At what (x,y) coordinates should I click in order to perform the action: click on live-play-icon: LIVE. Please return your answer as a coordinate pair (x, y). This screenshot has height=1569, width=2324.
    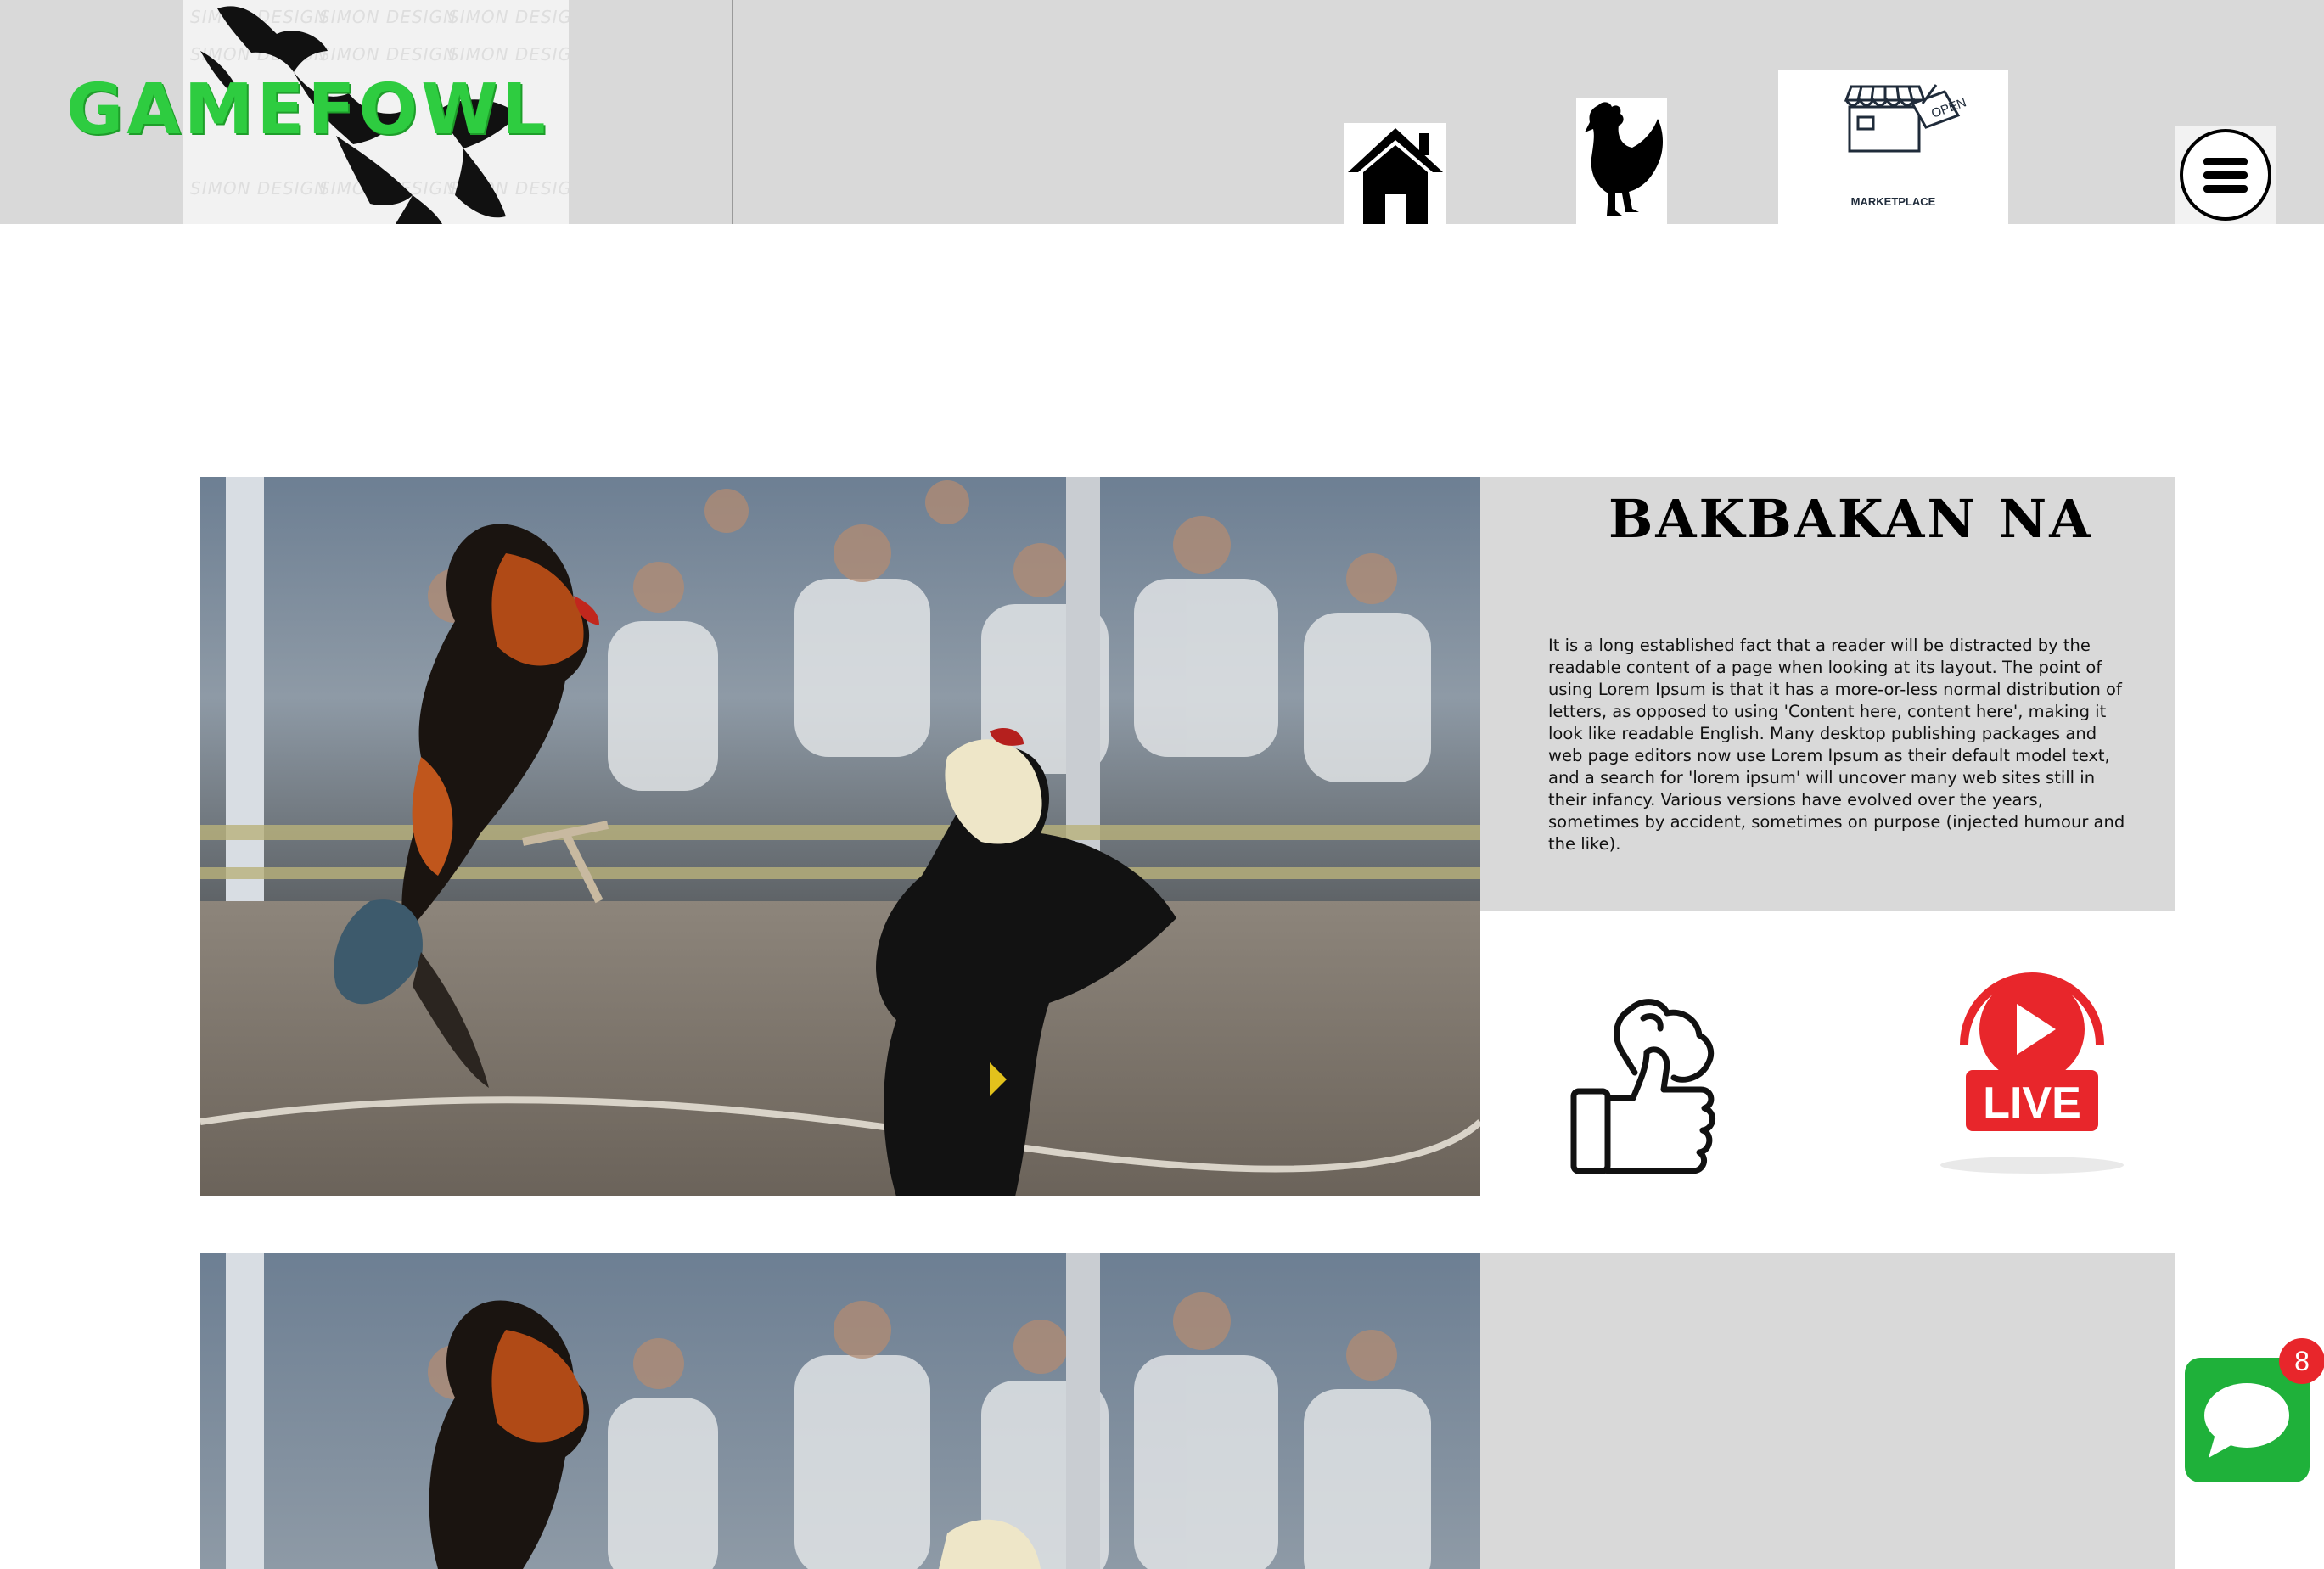
    Looking at the image, I should click on (2032, 1073).